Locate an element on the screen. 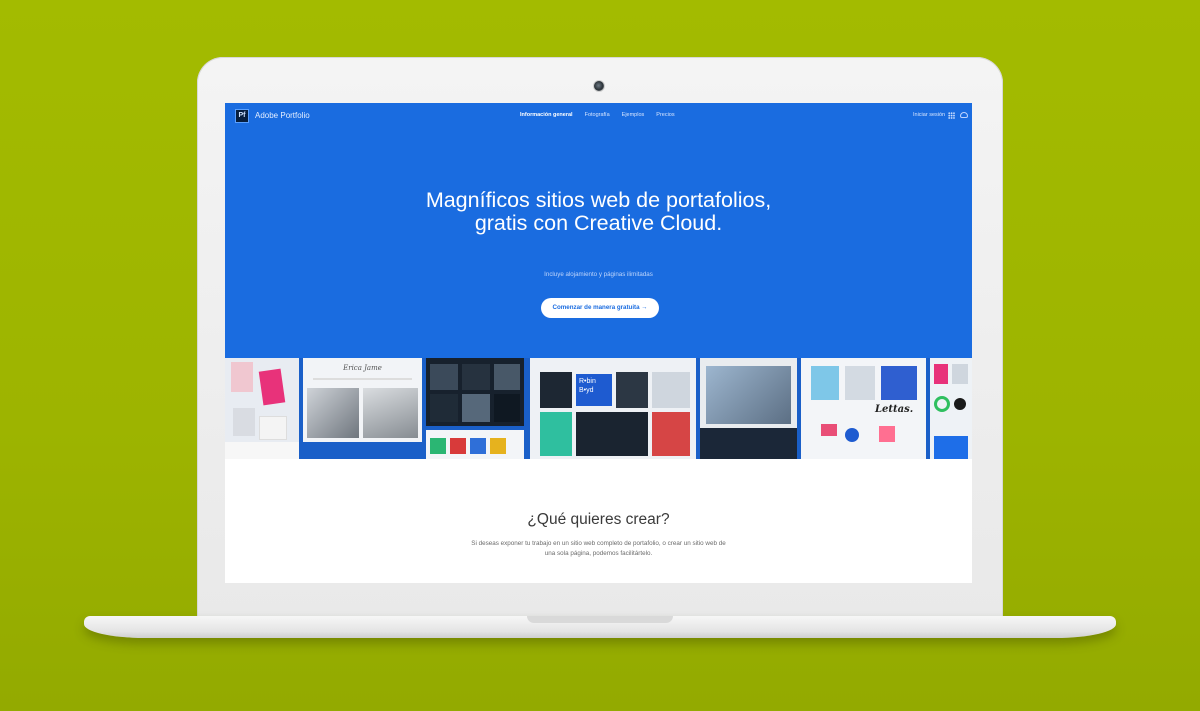 This screenshot has width=1200, height=711. signin-link: Iniciar sesión is located at coordinates (929, 115).